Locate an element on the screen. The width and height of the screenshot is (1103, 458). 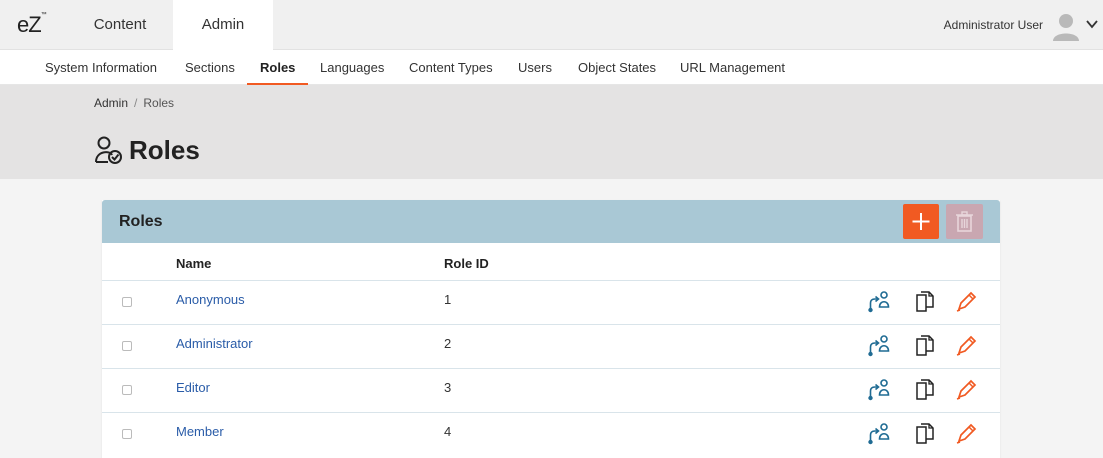
subnav-url-management: URL Management is located at coordinates (732, 67).